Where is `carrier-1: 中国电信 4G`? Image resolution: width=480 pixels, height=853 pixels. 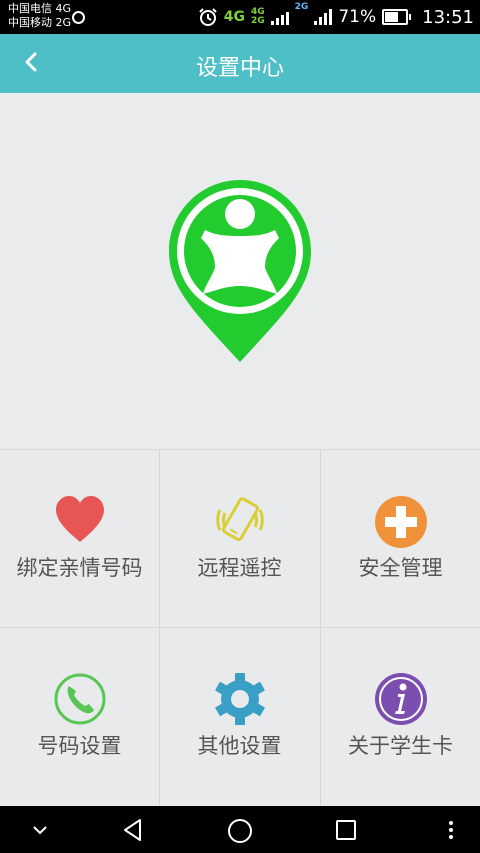 carrier-1: 中国电信 4G is located at coordinates (40, 8).